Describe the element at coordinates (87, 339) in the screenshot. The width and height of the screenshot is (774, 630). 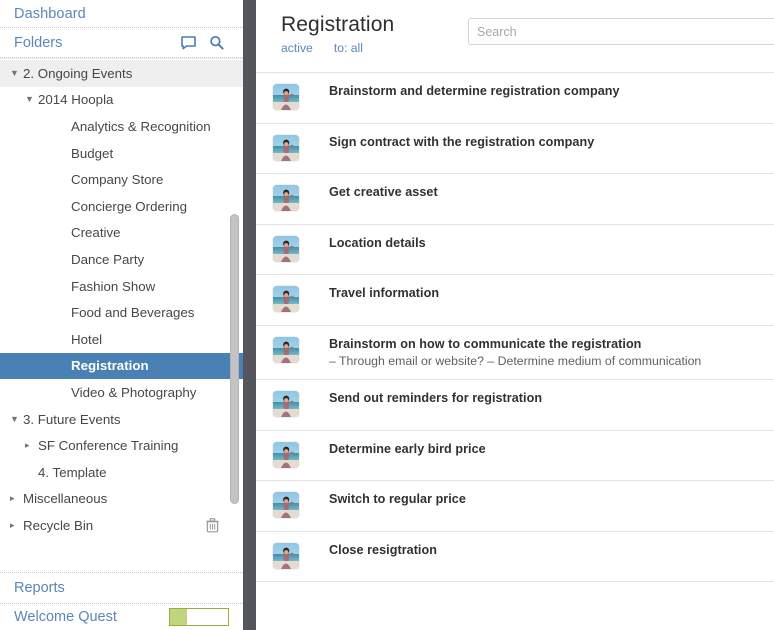
I see `sidebar-tree-item-label: Hotel` at that location.